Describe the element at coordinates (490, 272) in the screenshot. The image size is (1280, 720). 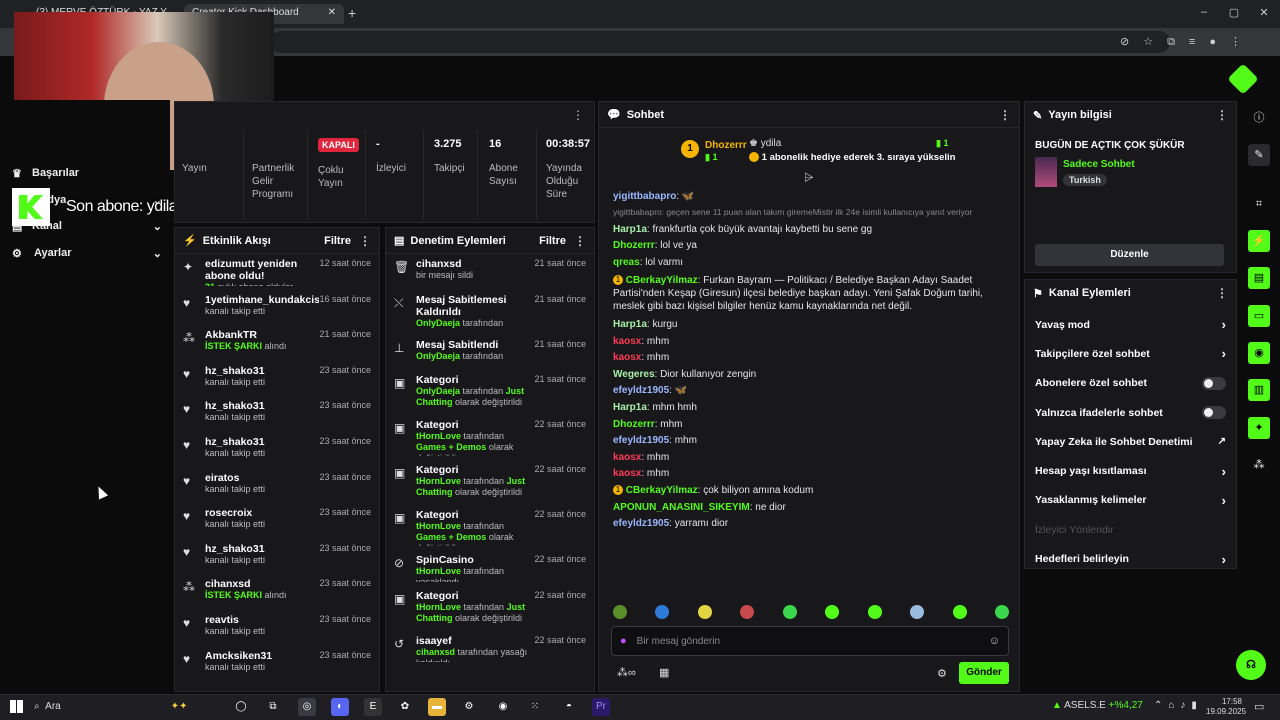
I see `moderation-row: 🗑 cihanxsd bir mesajı sildi 21 saat önce` at that location.